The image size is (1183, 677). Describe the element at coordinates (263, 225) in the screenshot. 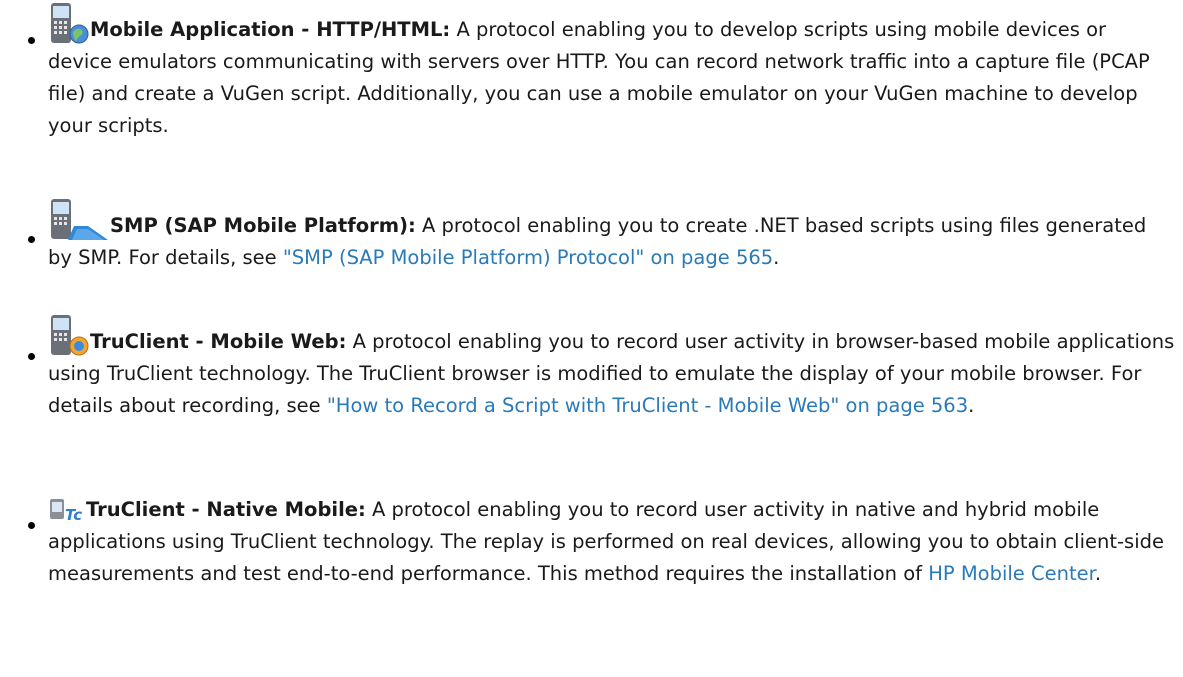

I see `protocol-name: SMP (SAP Mobile Platform):` at that location.